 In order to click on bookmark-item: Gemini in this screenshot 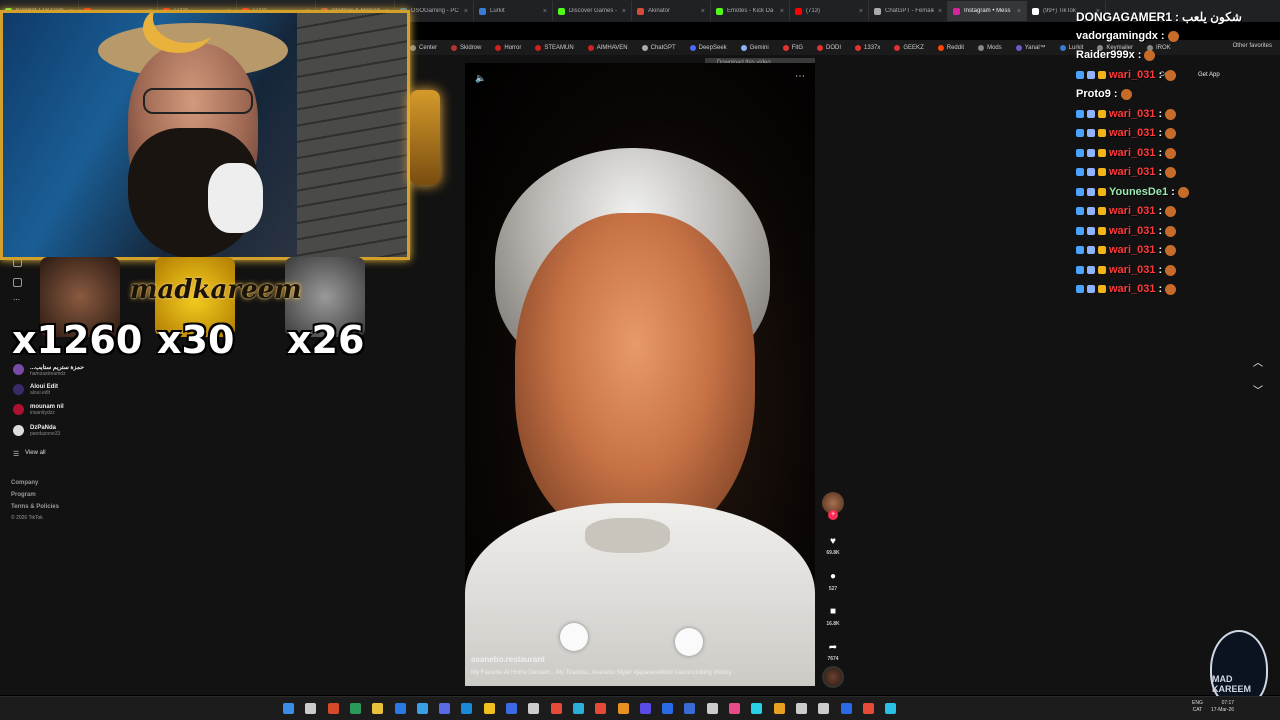, I will do `click(754, 47)`.